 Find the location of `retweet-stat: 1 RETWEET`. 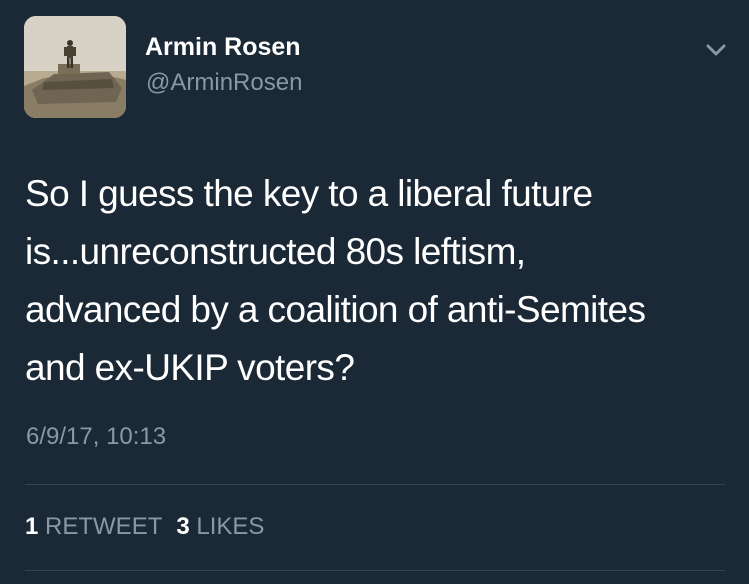

retweet-stat: 1 RETWEET is located at coordinates (93, 527).